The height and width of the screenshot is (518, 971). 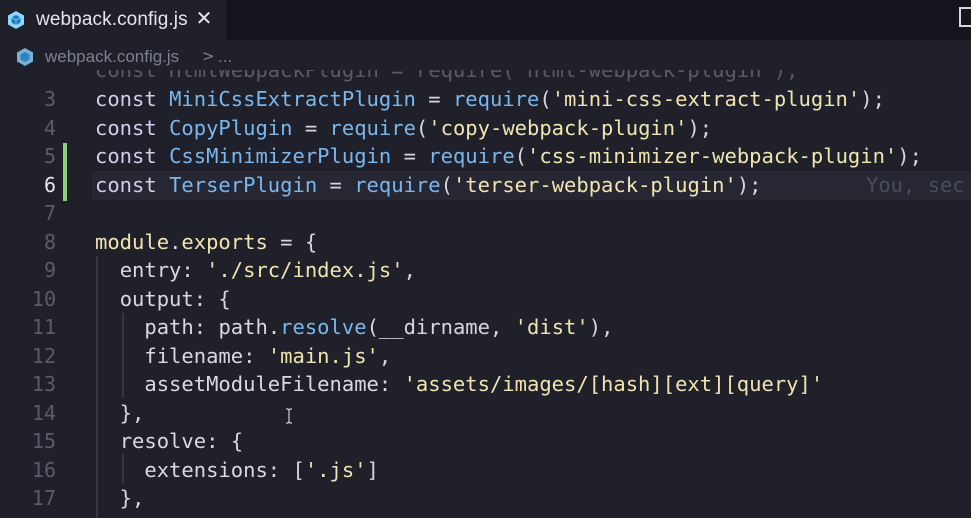 I want to click on code-content: path: path.resolve(__dirname, 'dist'),, so click(x=354, y=327).